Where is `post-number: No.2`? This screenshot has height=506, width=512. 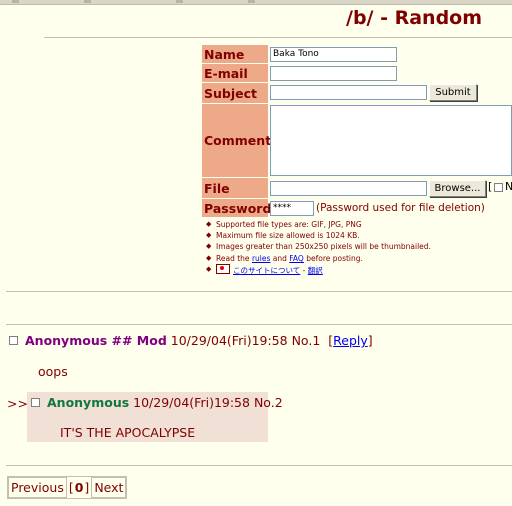
post-number: No.2 is located at coordinates (268, 402).